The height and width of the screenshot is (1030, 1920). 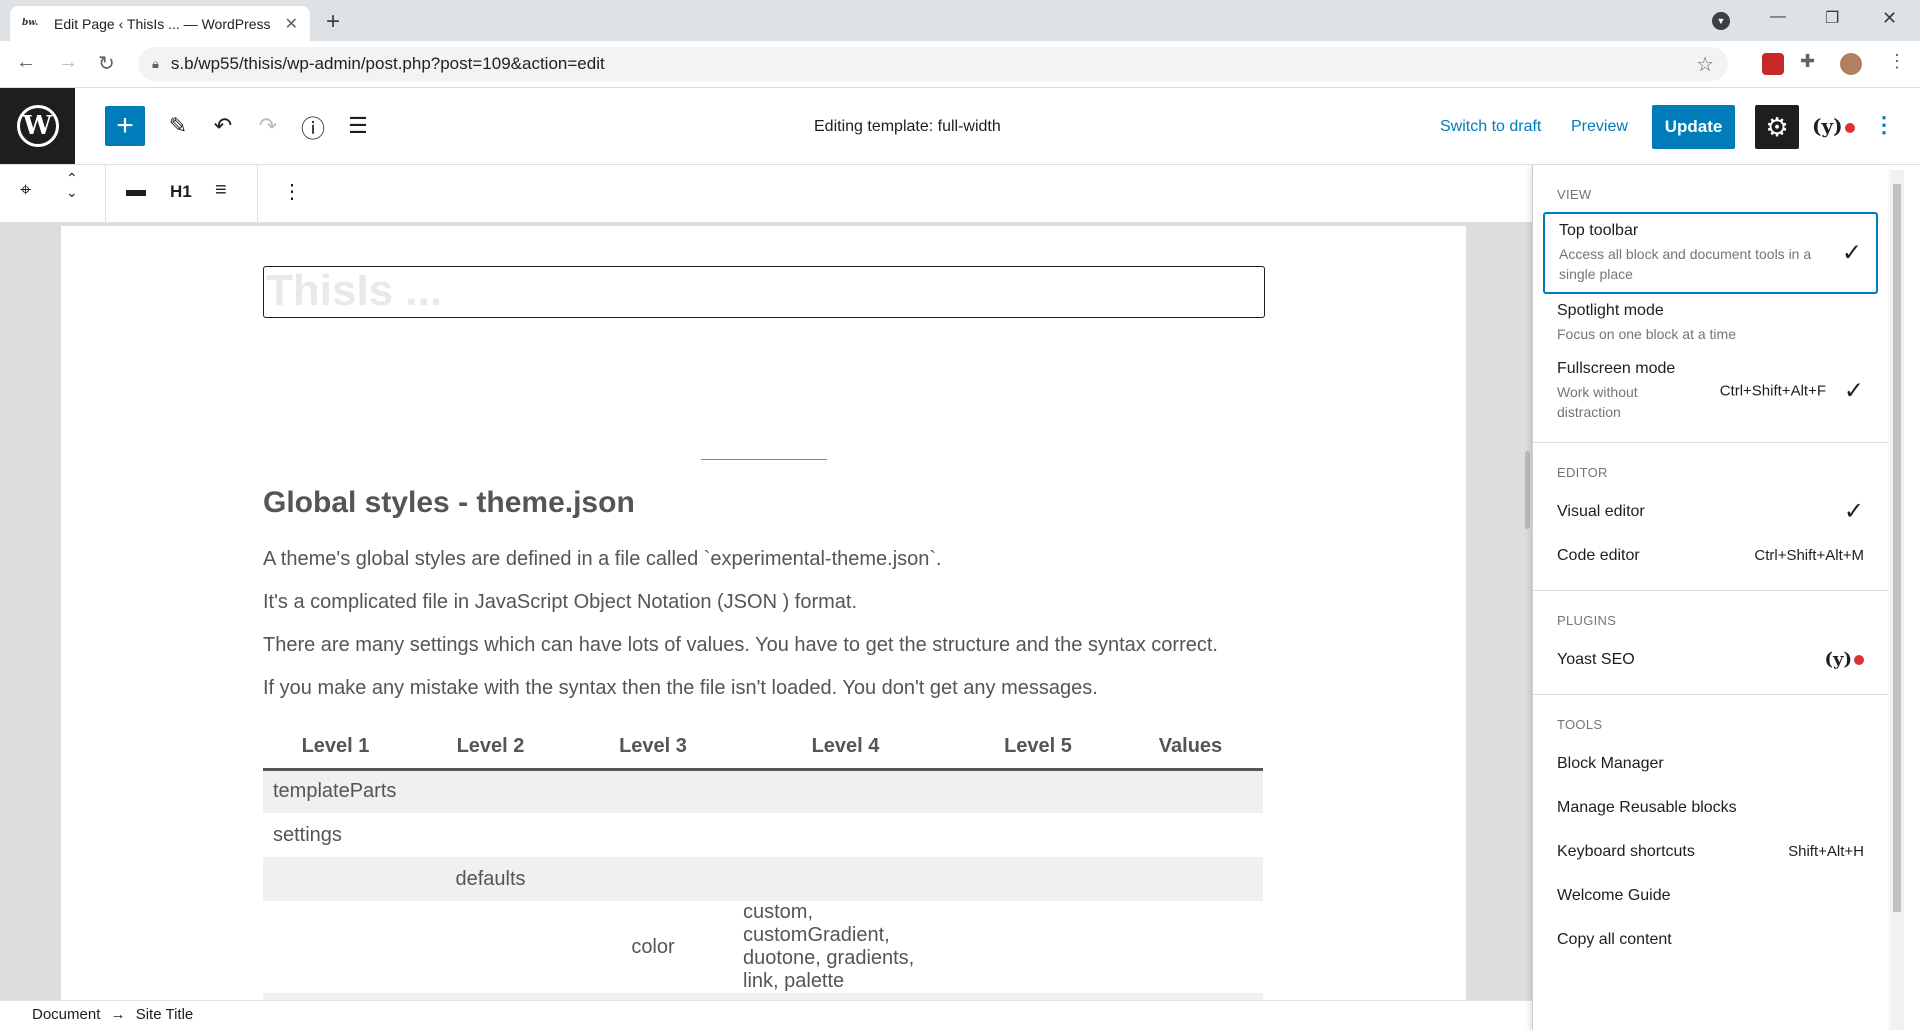 I want to click on close-window-icon: ✕, so click(x=1889, y=18).